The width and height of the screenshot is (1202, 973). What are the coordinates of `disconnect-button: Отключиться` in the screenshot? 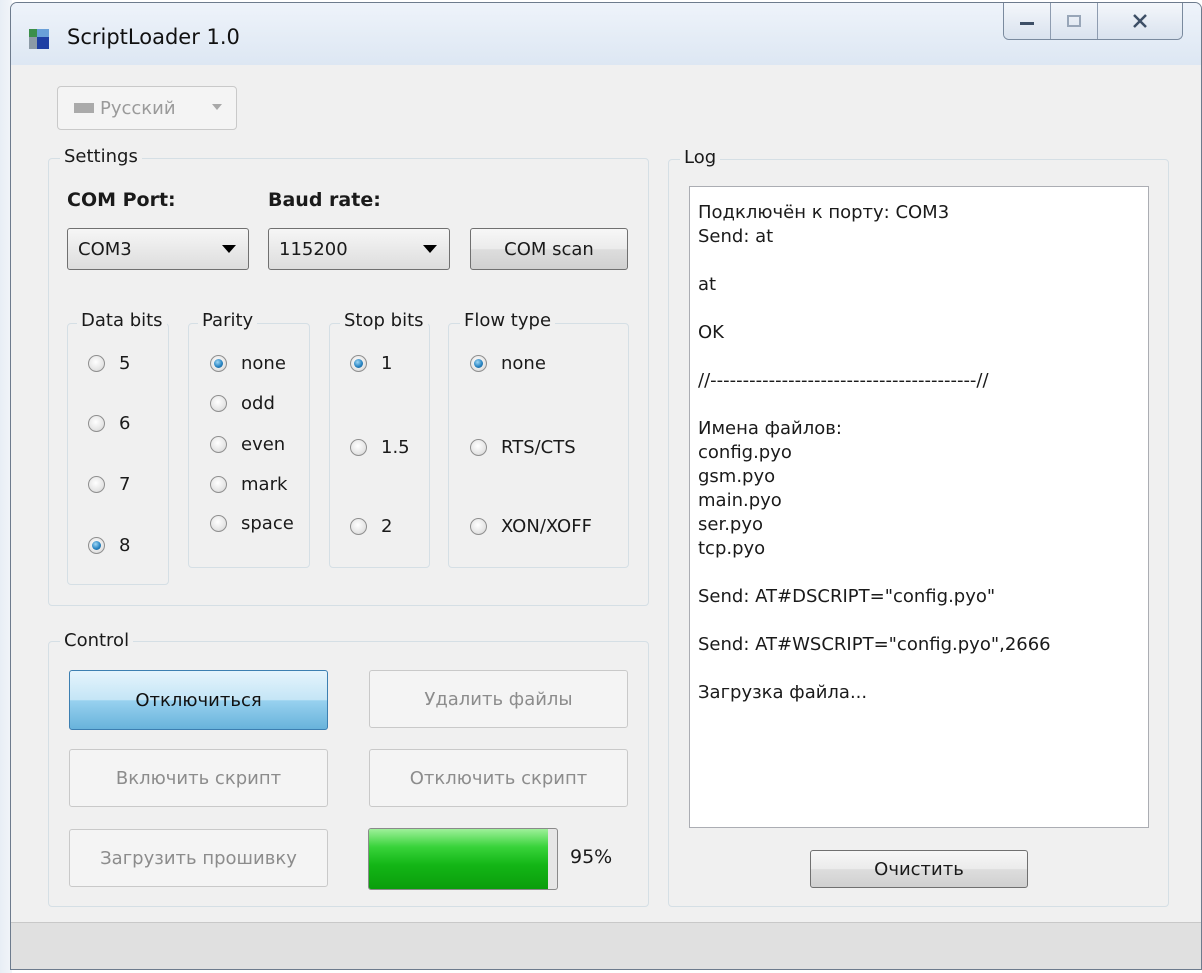 It's located at (198, 700).